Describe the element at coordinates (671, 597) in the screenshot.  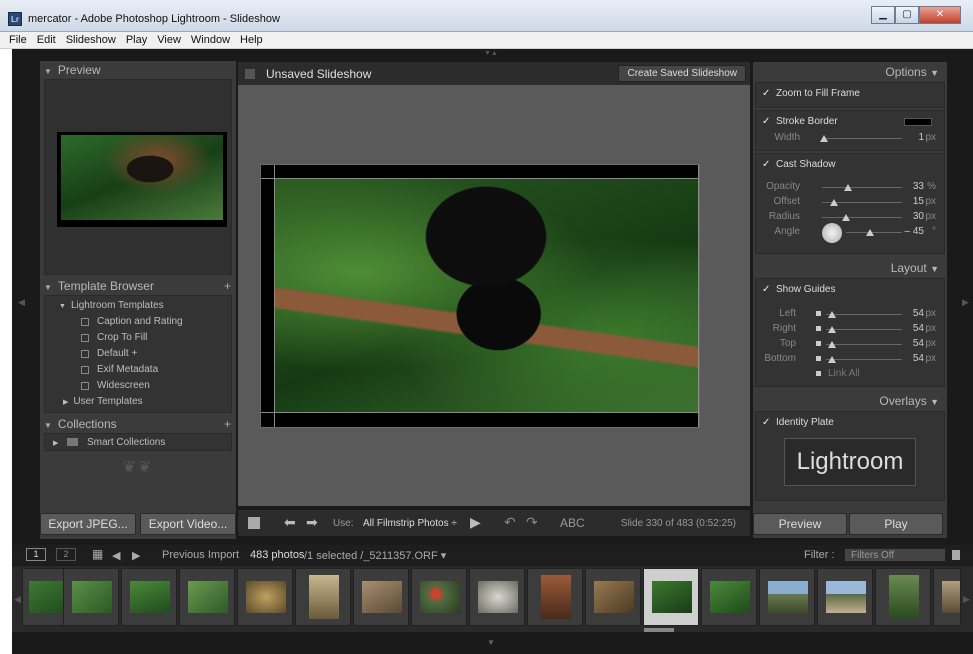
I see `filmstrip-thumbnail-selected` at that location.